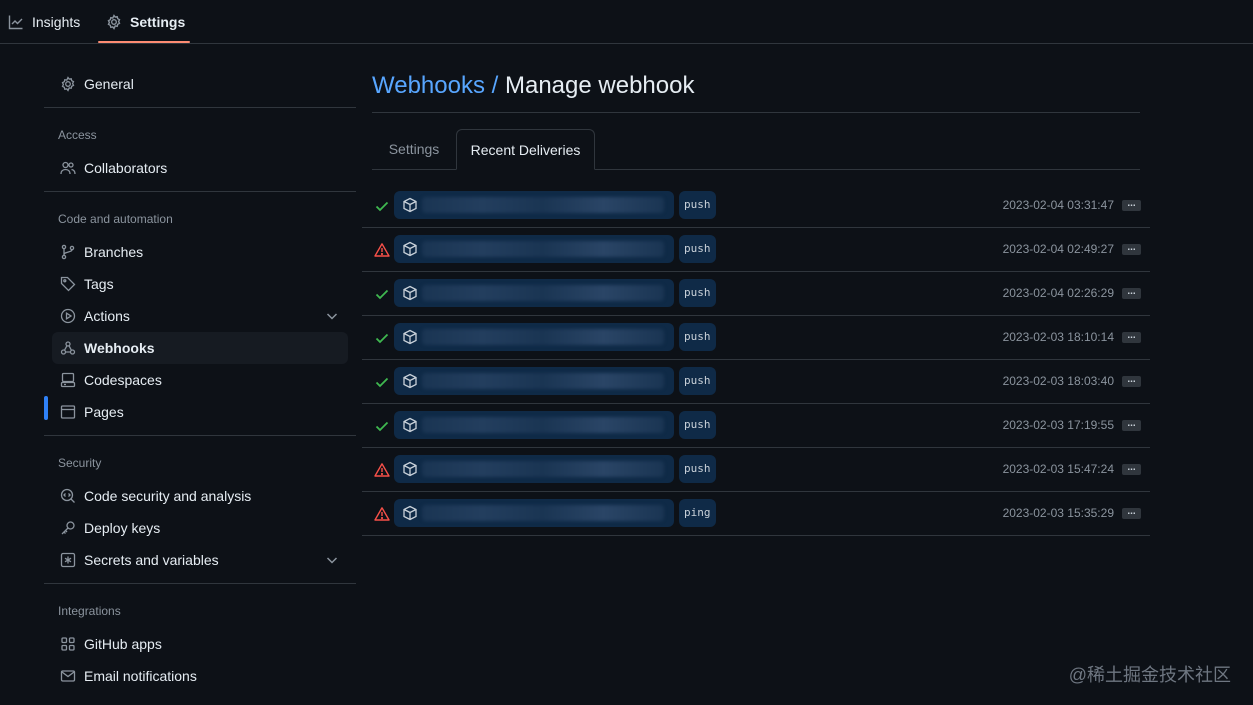 Image resolution: width=1253 pixels, height=705 pixels. I want to click on key-icon, so click(68, 528).